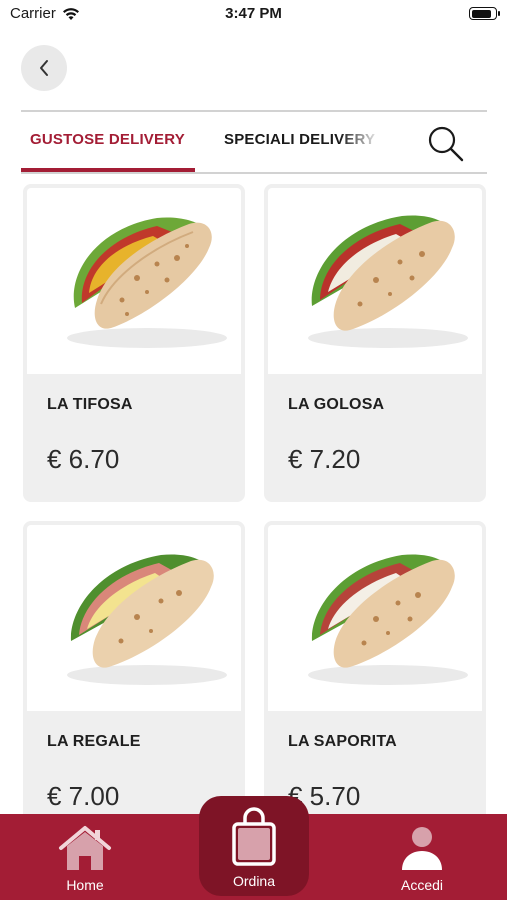 This screenshot has width=507, height=900. Describe the element at coordinates (90, 404) in the screenshot. I see `product-name: LA TIFOSA` at that location.